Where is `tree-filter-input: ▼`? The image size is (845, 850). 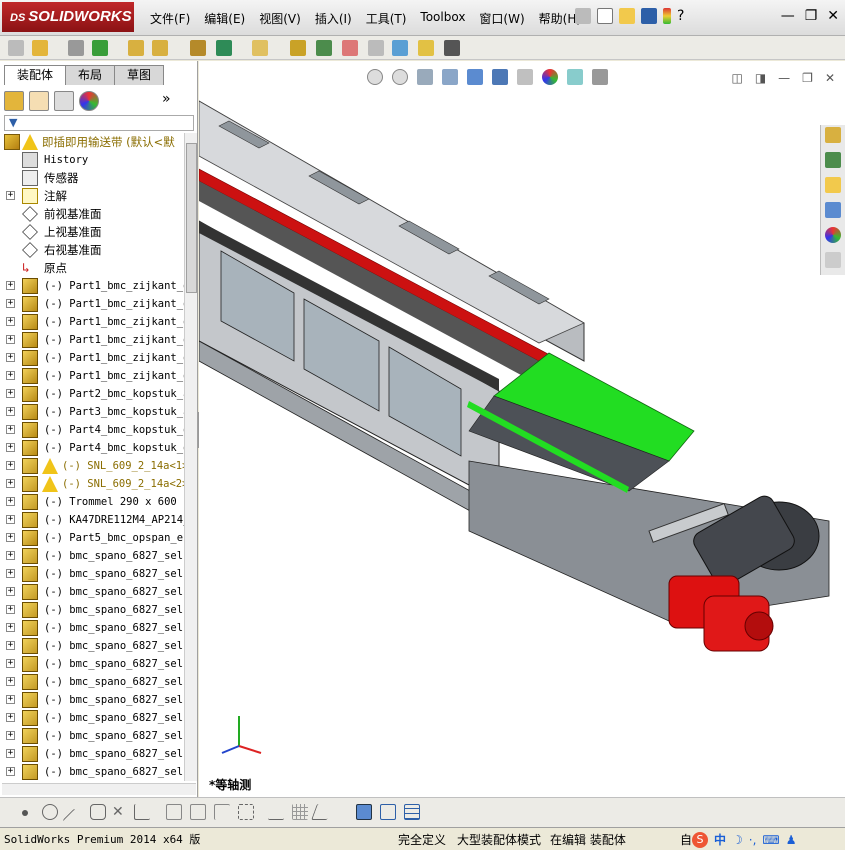 tree-filter-input: ▼ is located at coordinates (99, 123).